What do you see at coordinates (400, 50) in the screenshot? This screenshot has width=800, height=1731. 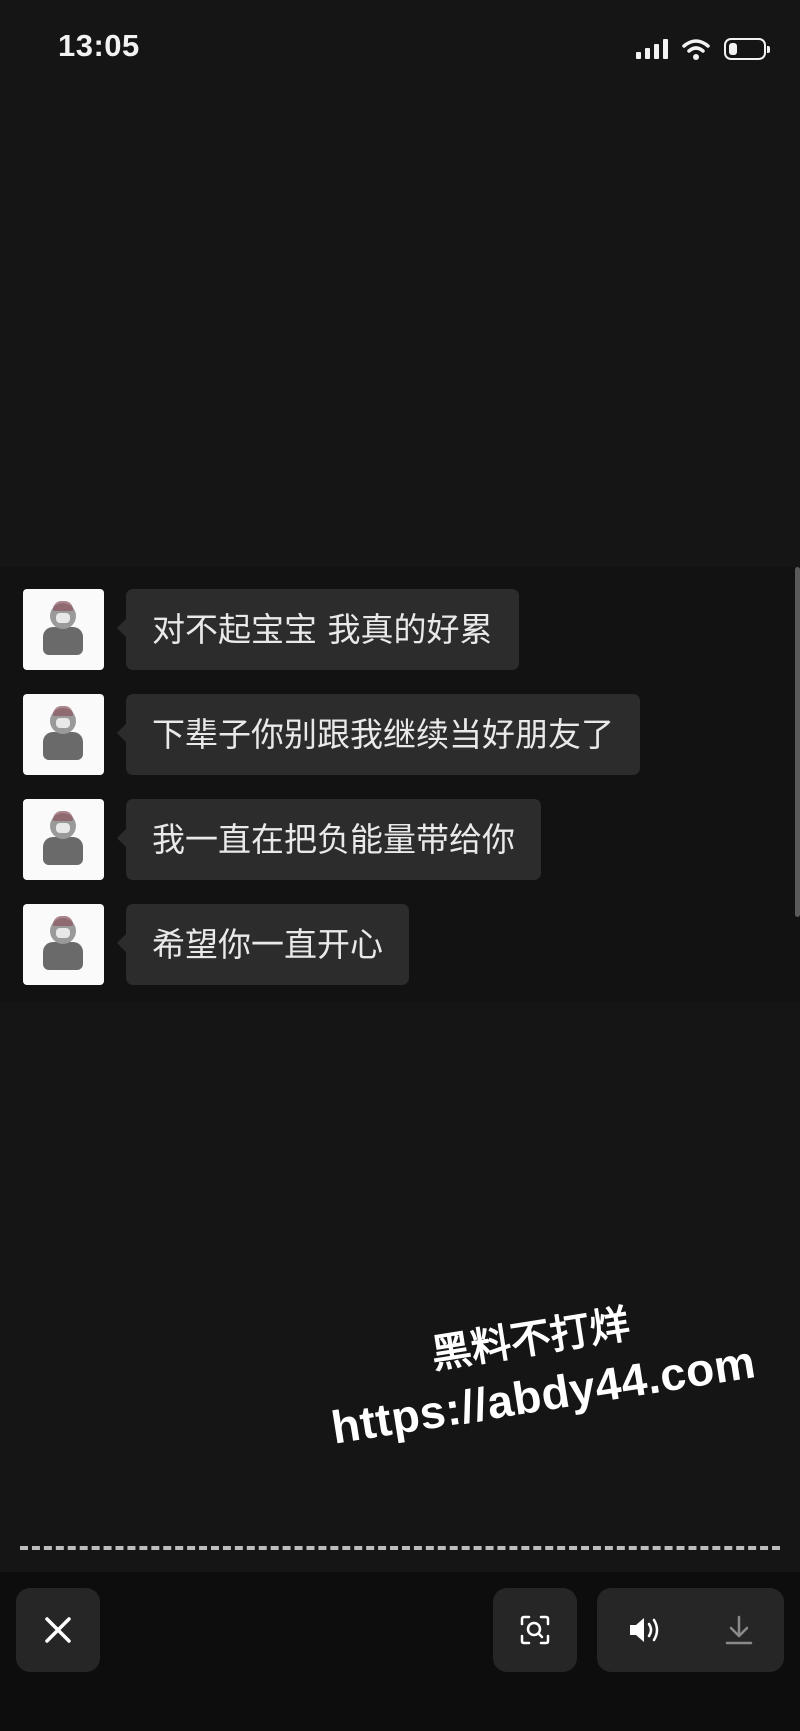 I see `status-bar: 13:05` at bounding box center [400, 50].